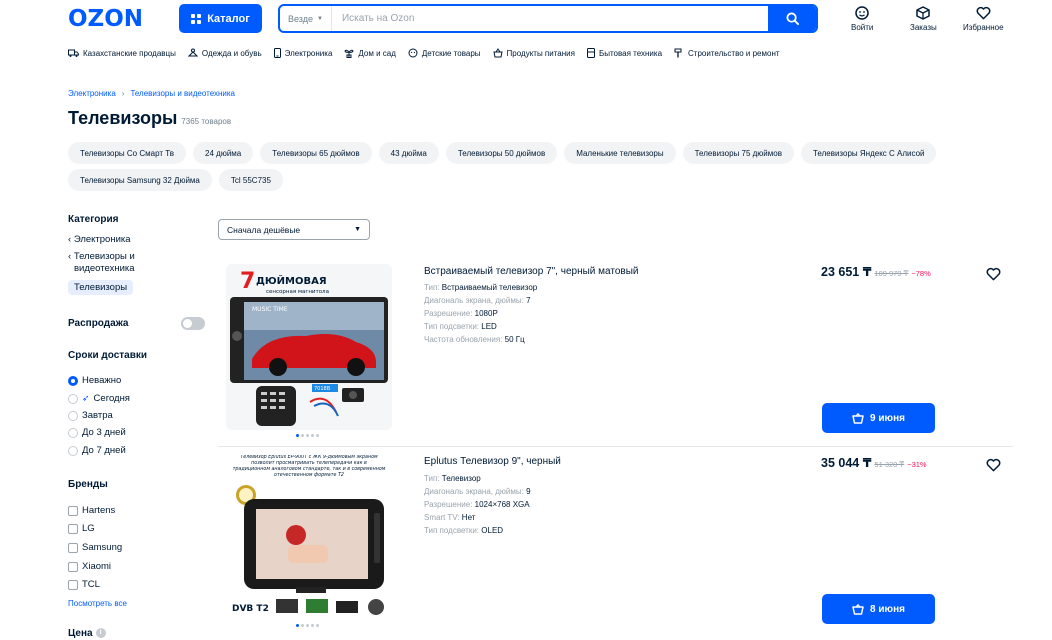 This screenshot has height=640, width=1052. I want to click on brands-filter-title: Бренды, so click(88, 484).